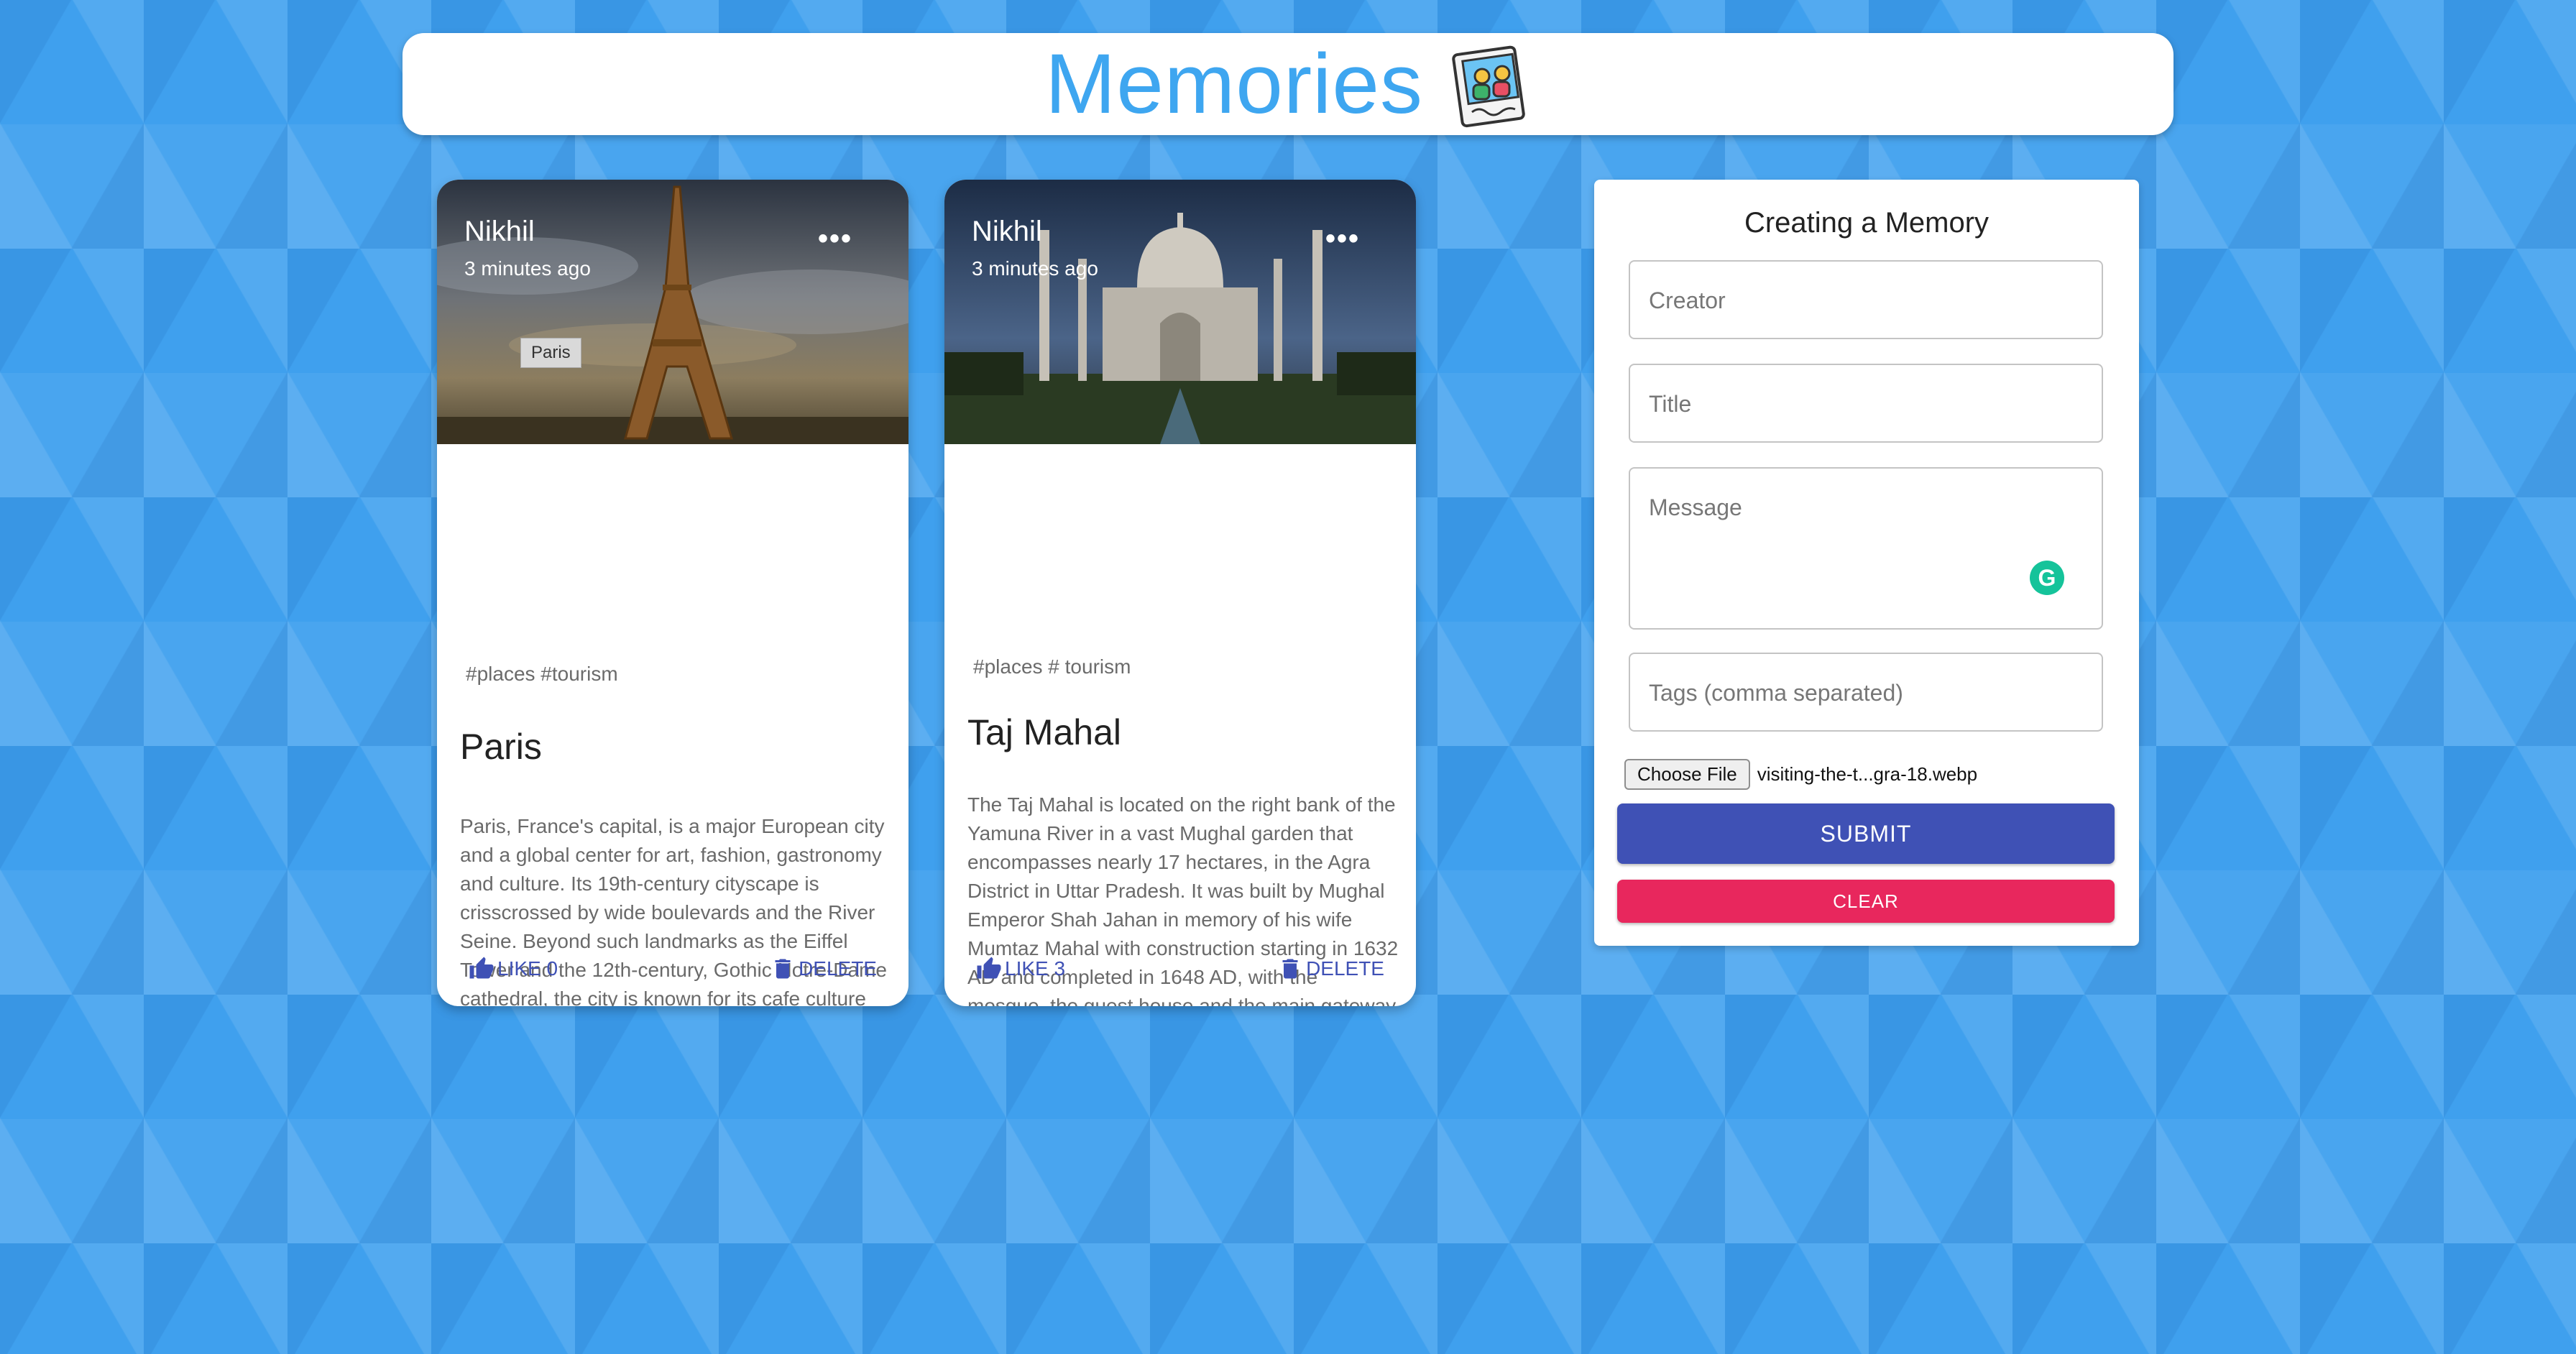  What do you see at coordinates (542, 674) in the screenshot?
I see `post-tags: #places #tourism` at bounding box center [542, 674].